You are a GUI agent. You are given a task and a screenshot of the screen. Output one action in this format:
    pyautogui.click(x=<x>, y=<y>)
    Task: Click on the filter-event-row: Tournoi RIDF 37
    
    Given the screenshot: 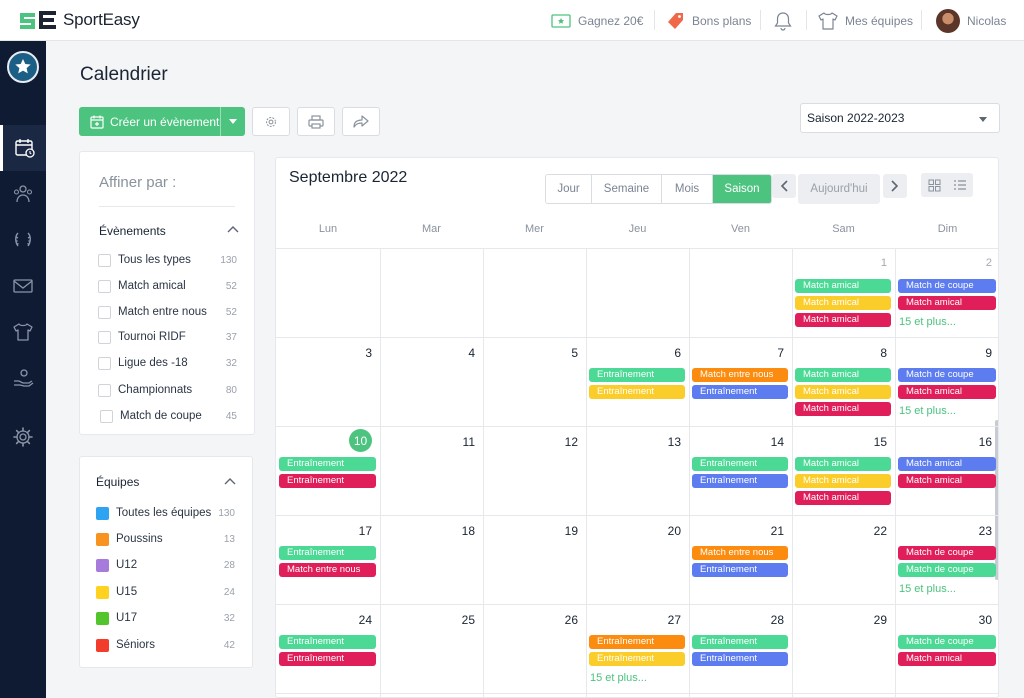 What is the action you would take?
    pyautogui.click(x=167, y=337)
    